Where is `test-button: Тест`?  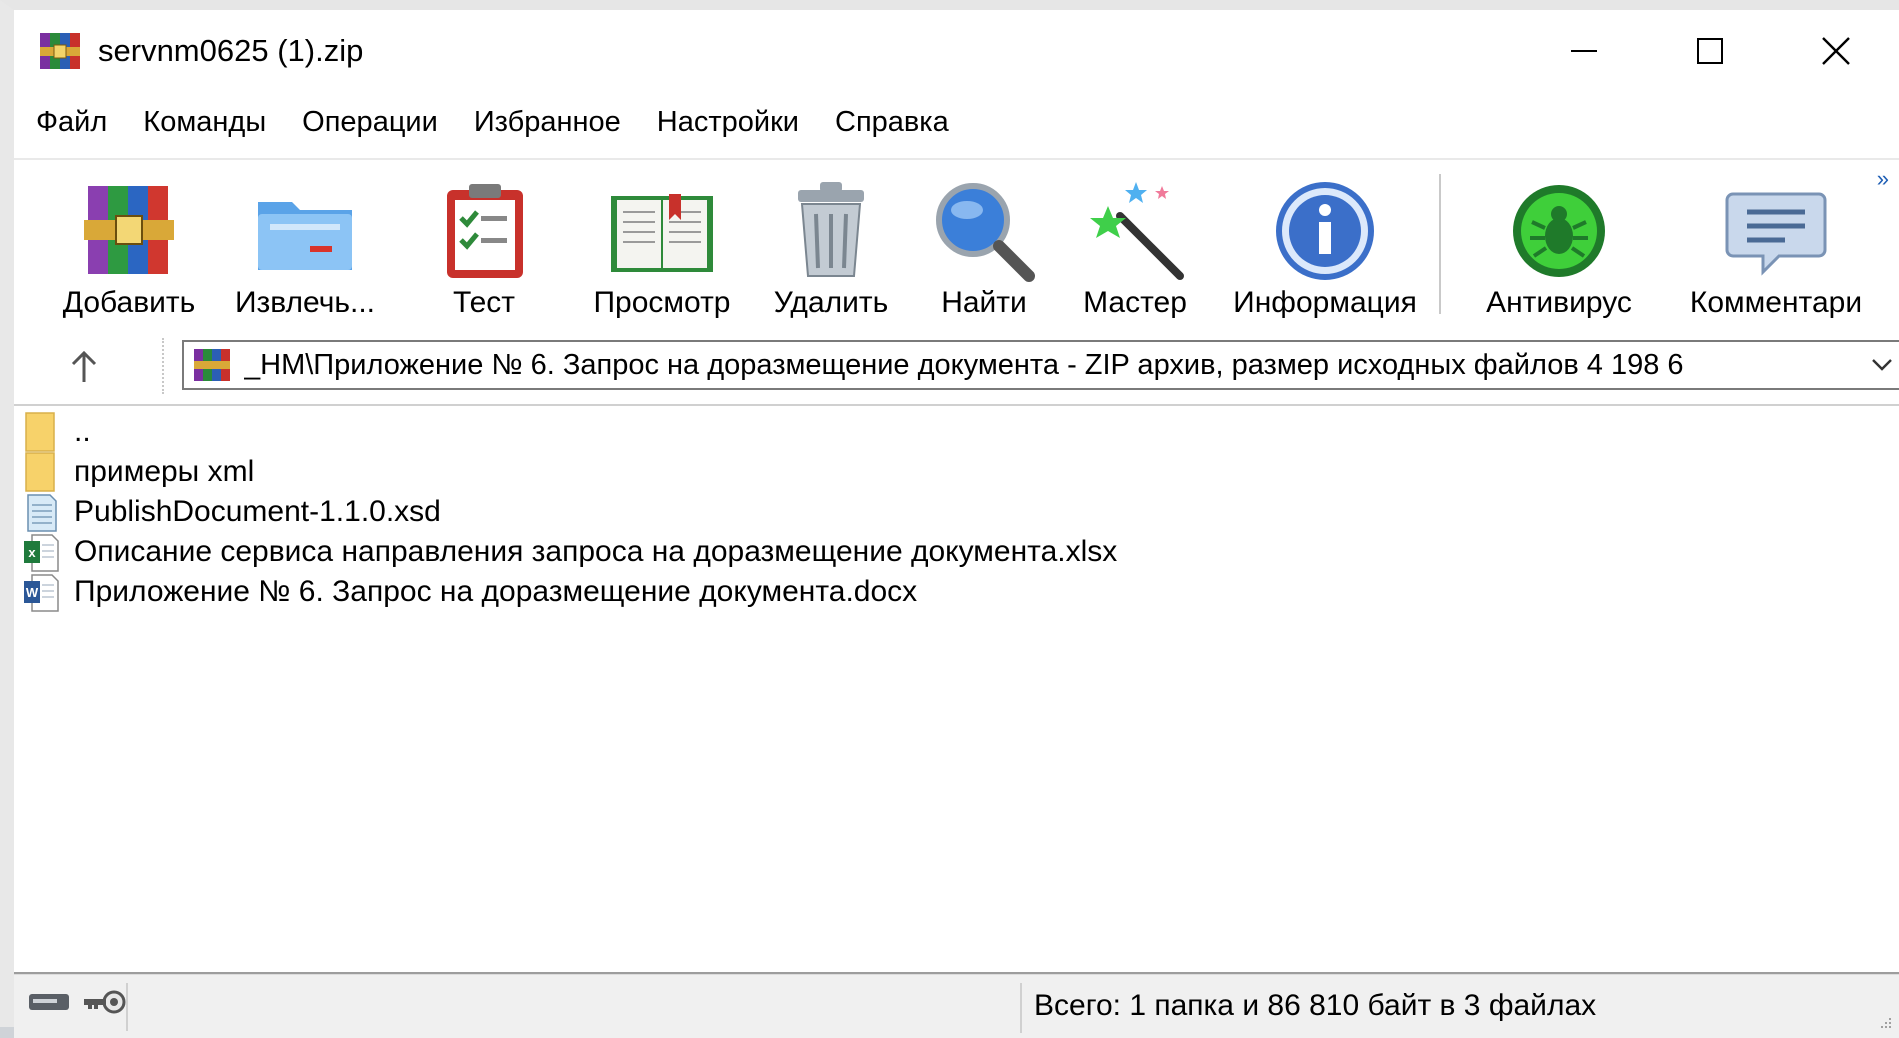
test-button: Тест is located at coordinates (484, 247).